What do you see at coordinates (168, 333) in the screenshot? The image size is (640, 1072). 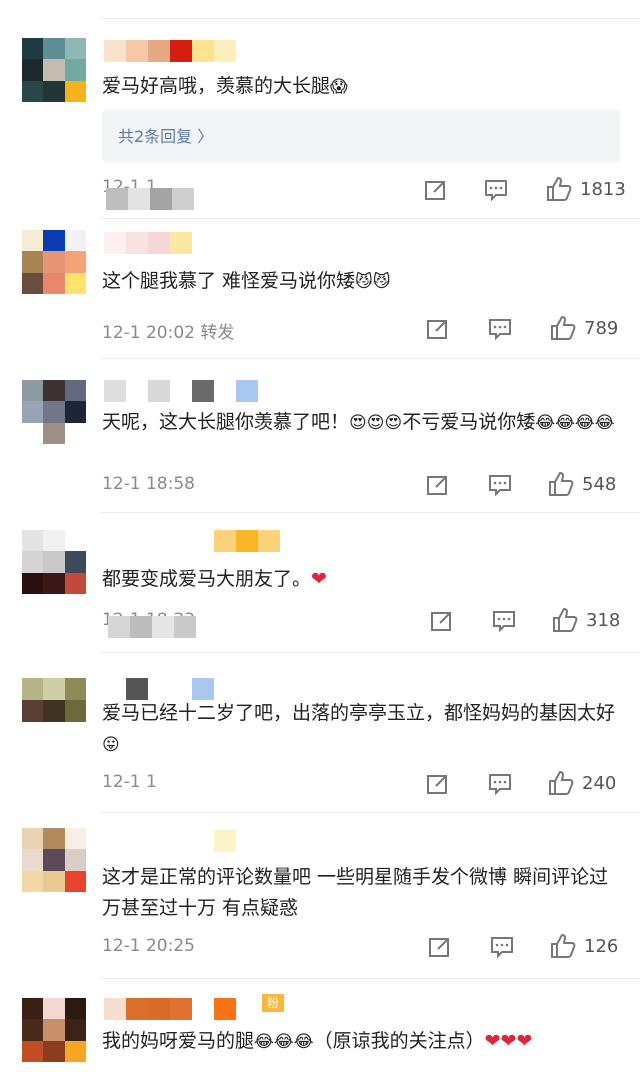 I see `comment-time: 12-1 20:02 转发` at bounding box center [168, 333].